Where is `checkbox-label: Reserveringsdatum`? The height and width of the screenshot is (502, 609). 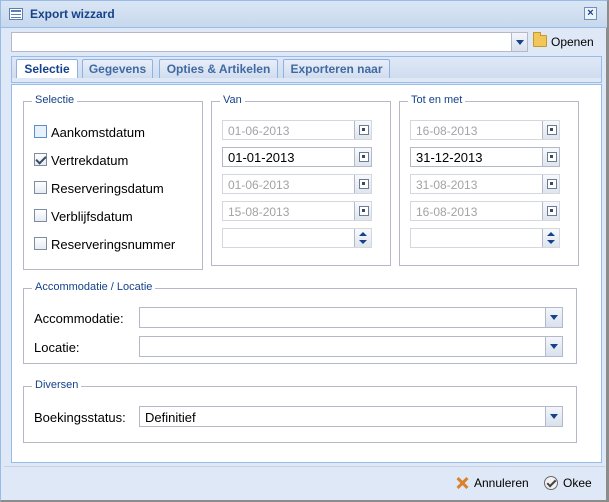 checkbox-label: Reserveringsdatum is located at coordinates (107, 188).